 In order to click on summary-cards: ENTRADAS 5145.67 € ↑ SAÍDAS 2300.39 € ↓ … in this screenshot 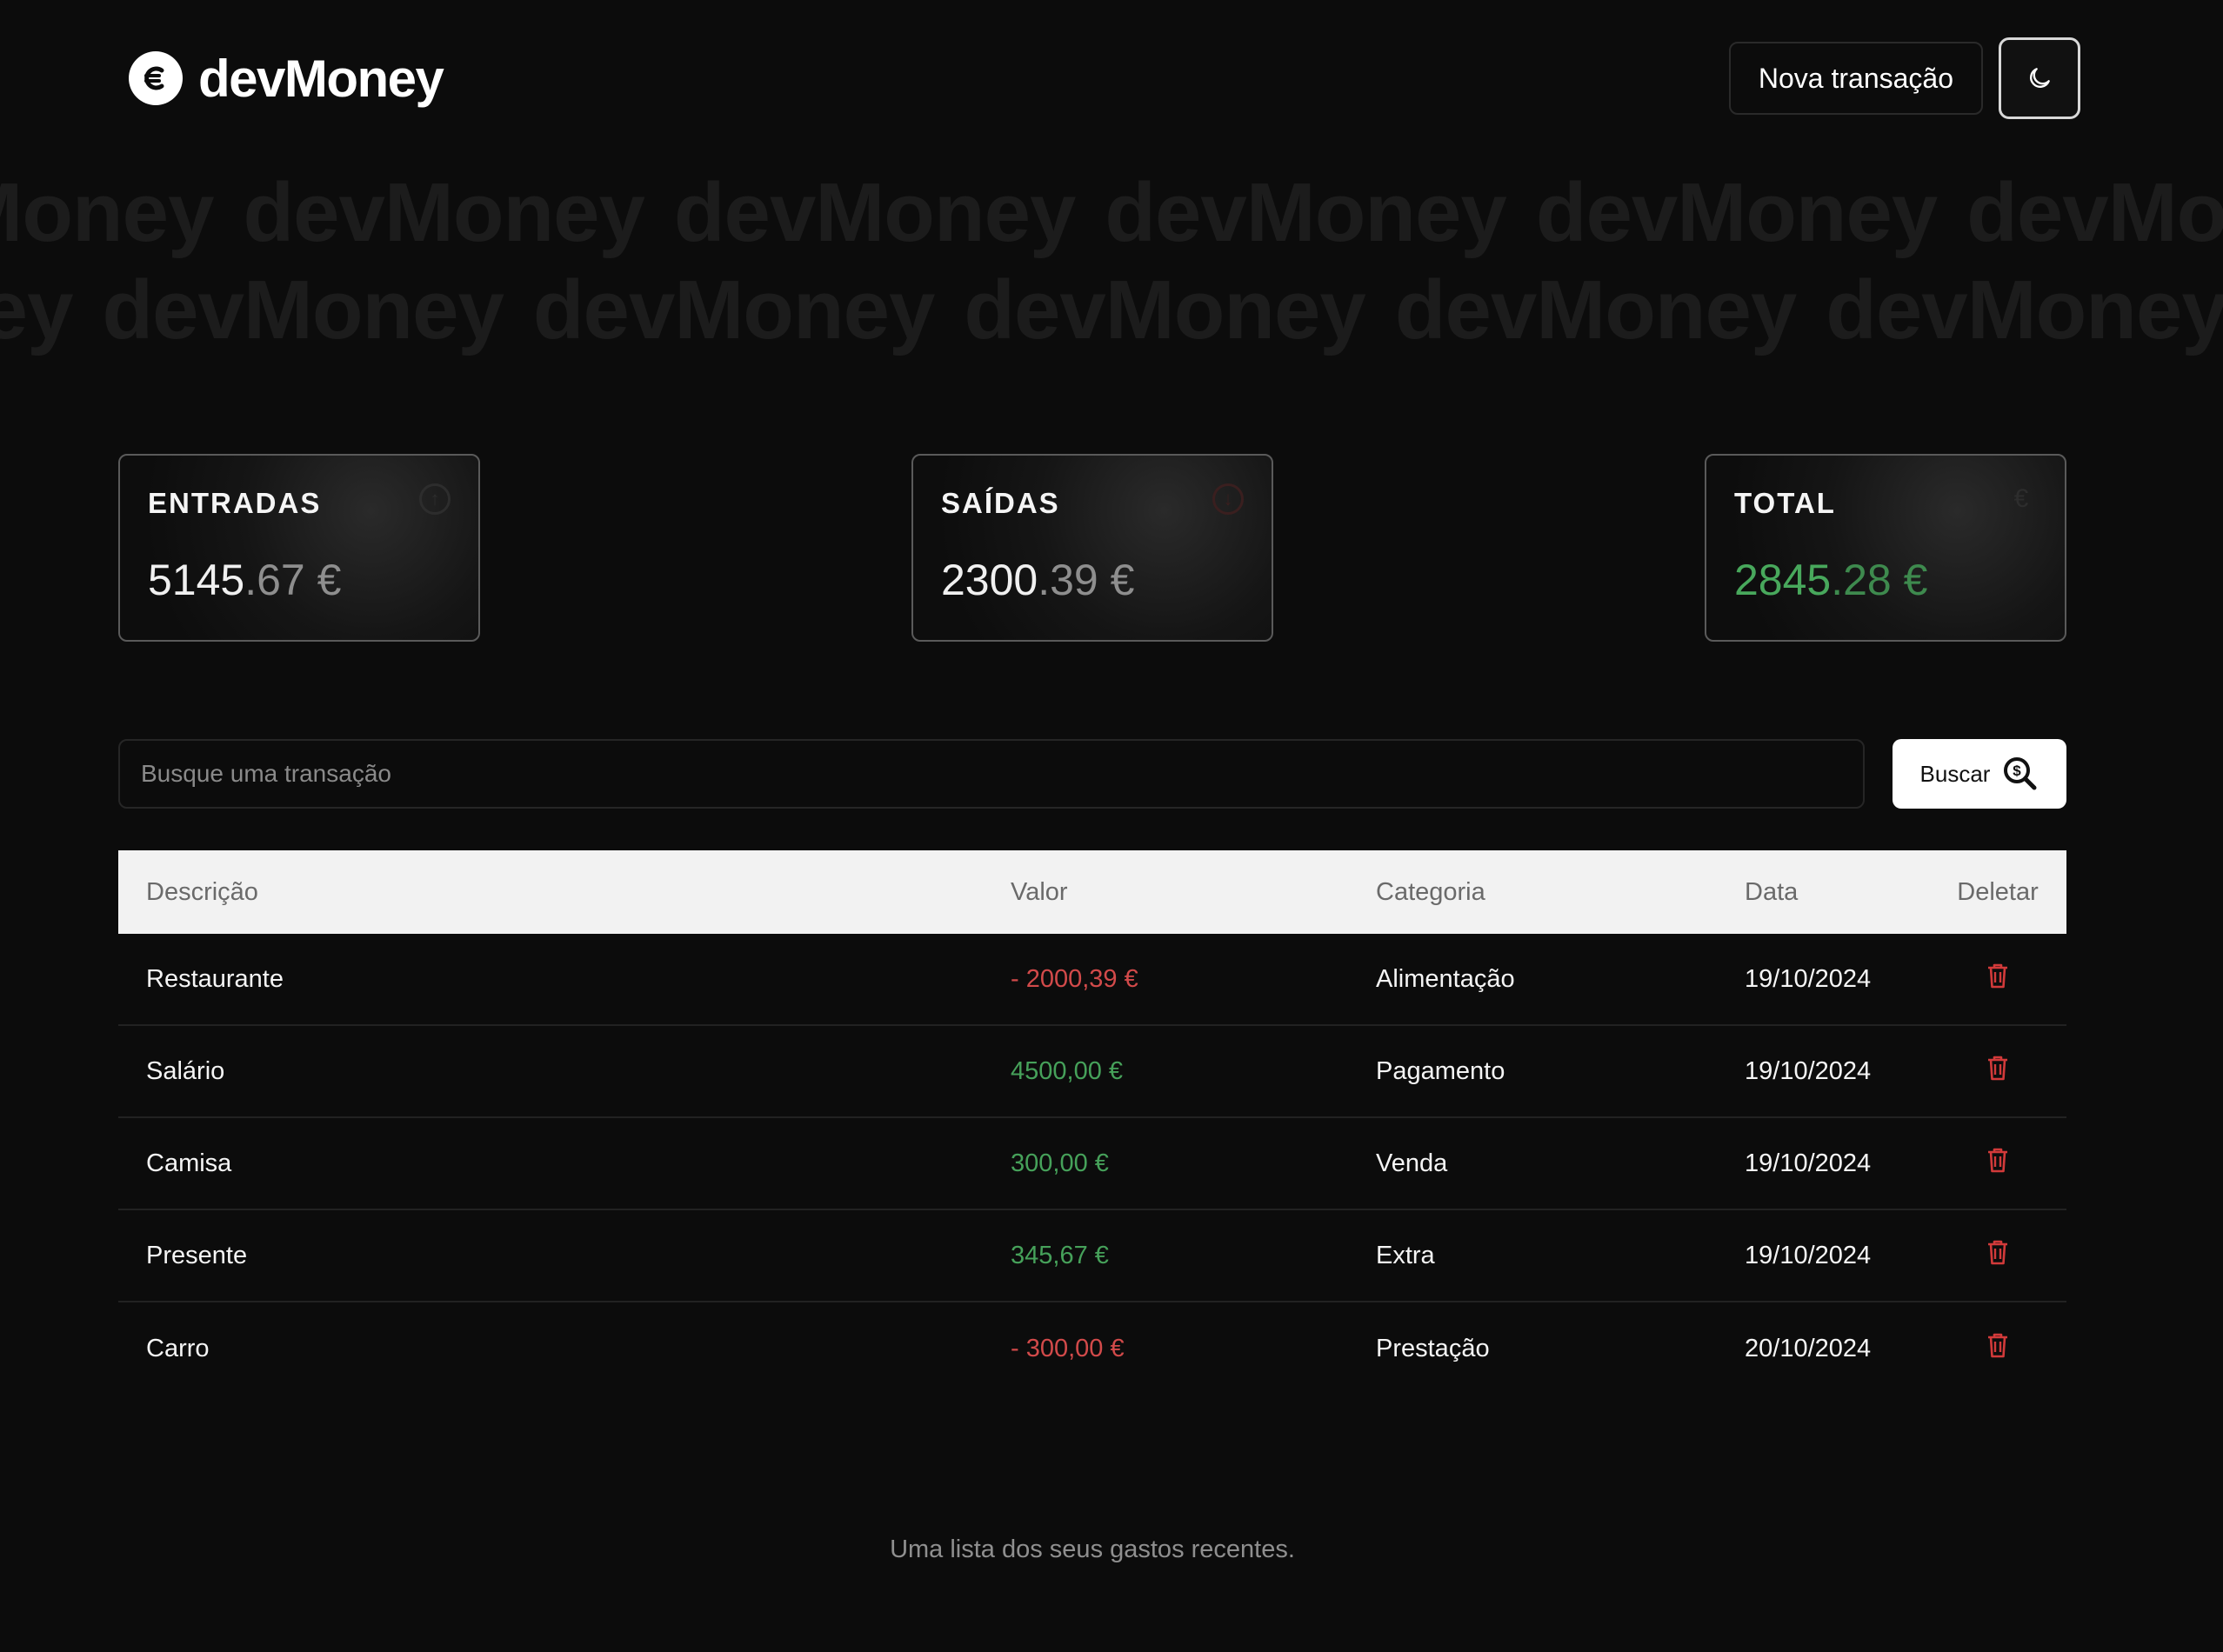, I will do `click(1092, 548)`.